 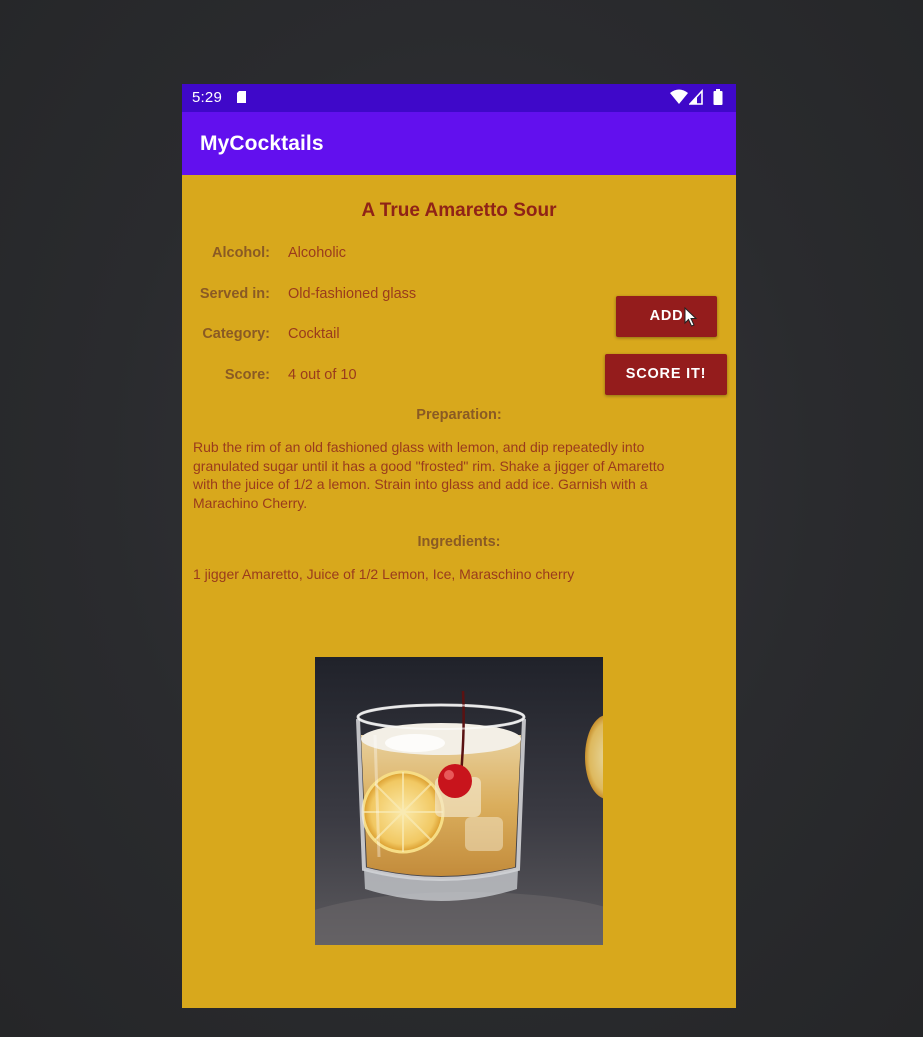 What do you see at coordinates (317, 253) in the screenshot?
I see `alcohol-value: Alcoholic` at bounding box center [317, 253].